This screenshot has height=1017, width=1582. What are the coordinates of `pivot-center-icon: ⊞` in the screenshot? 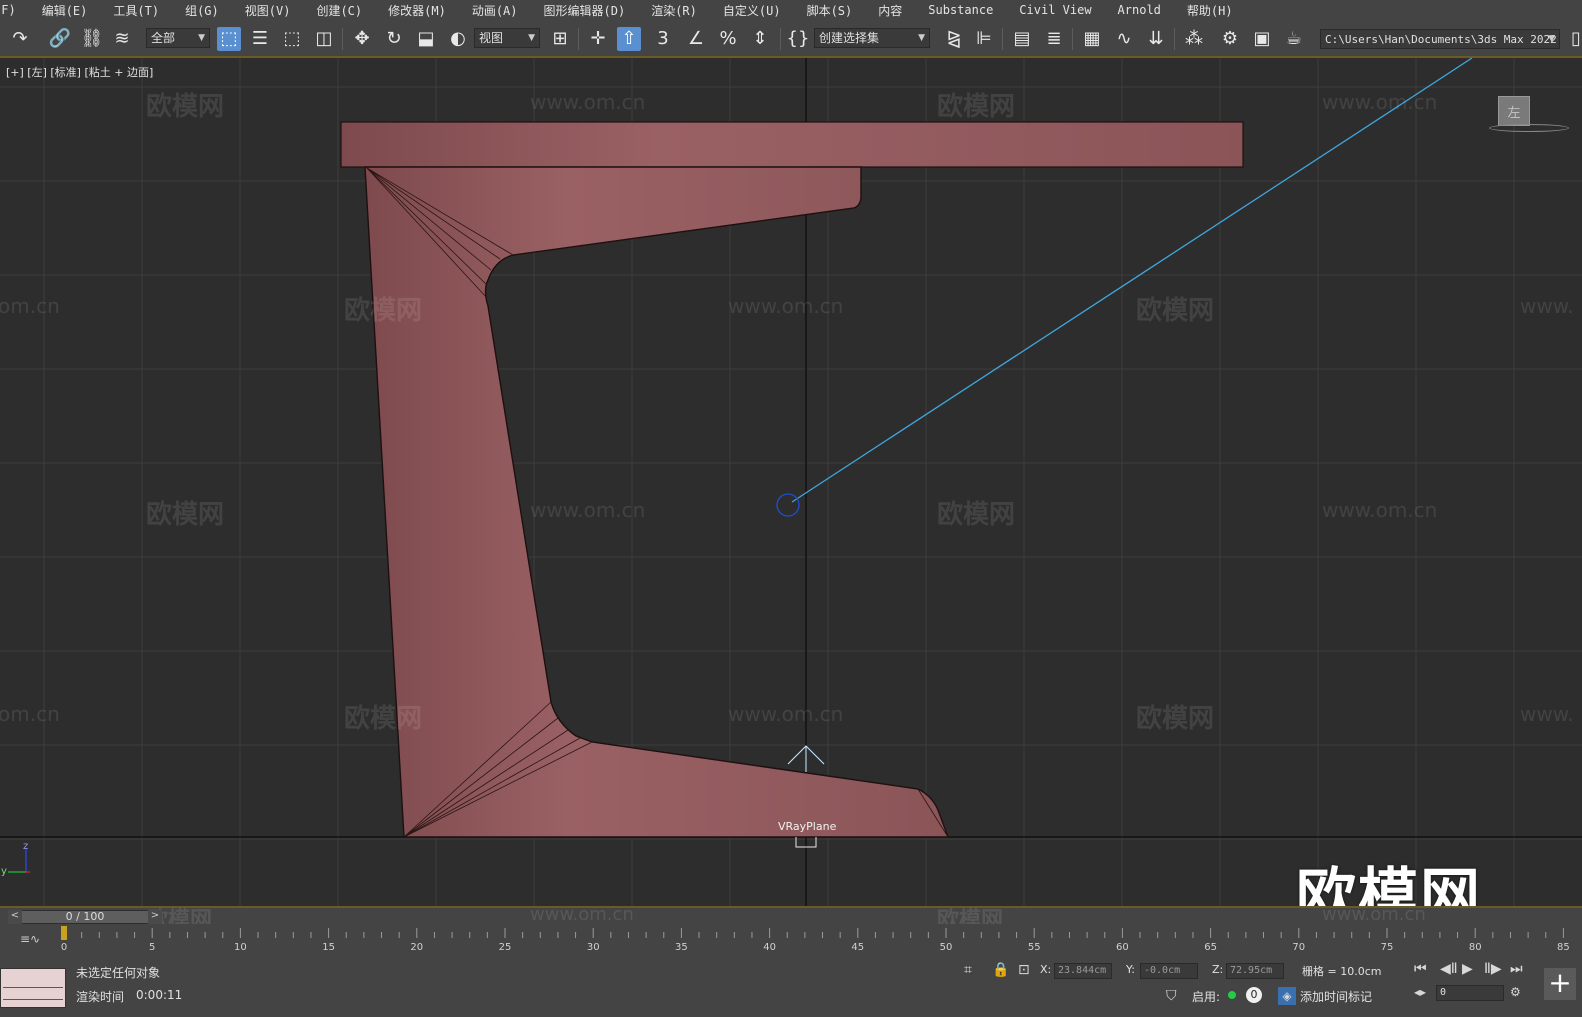 It's located at (560, 39).